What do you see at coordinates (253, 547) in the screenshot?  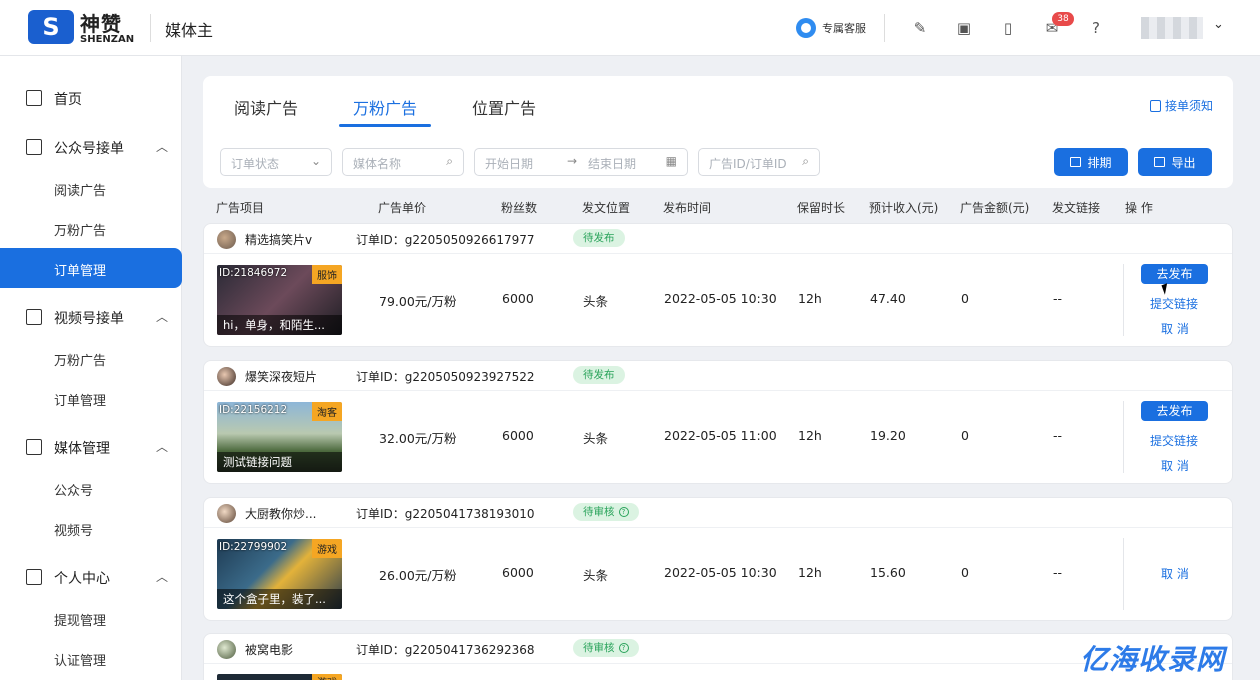 I see `ad-id: ID:22799902` at bounding box center [253, 547].